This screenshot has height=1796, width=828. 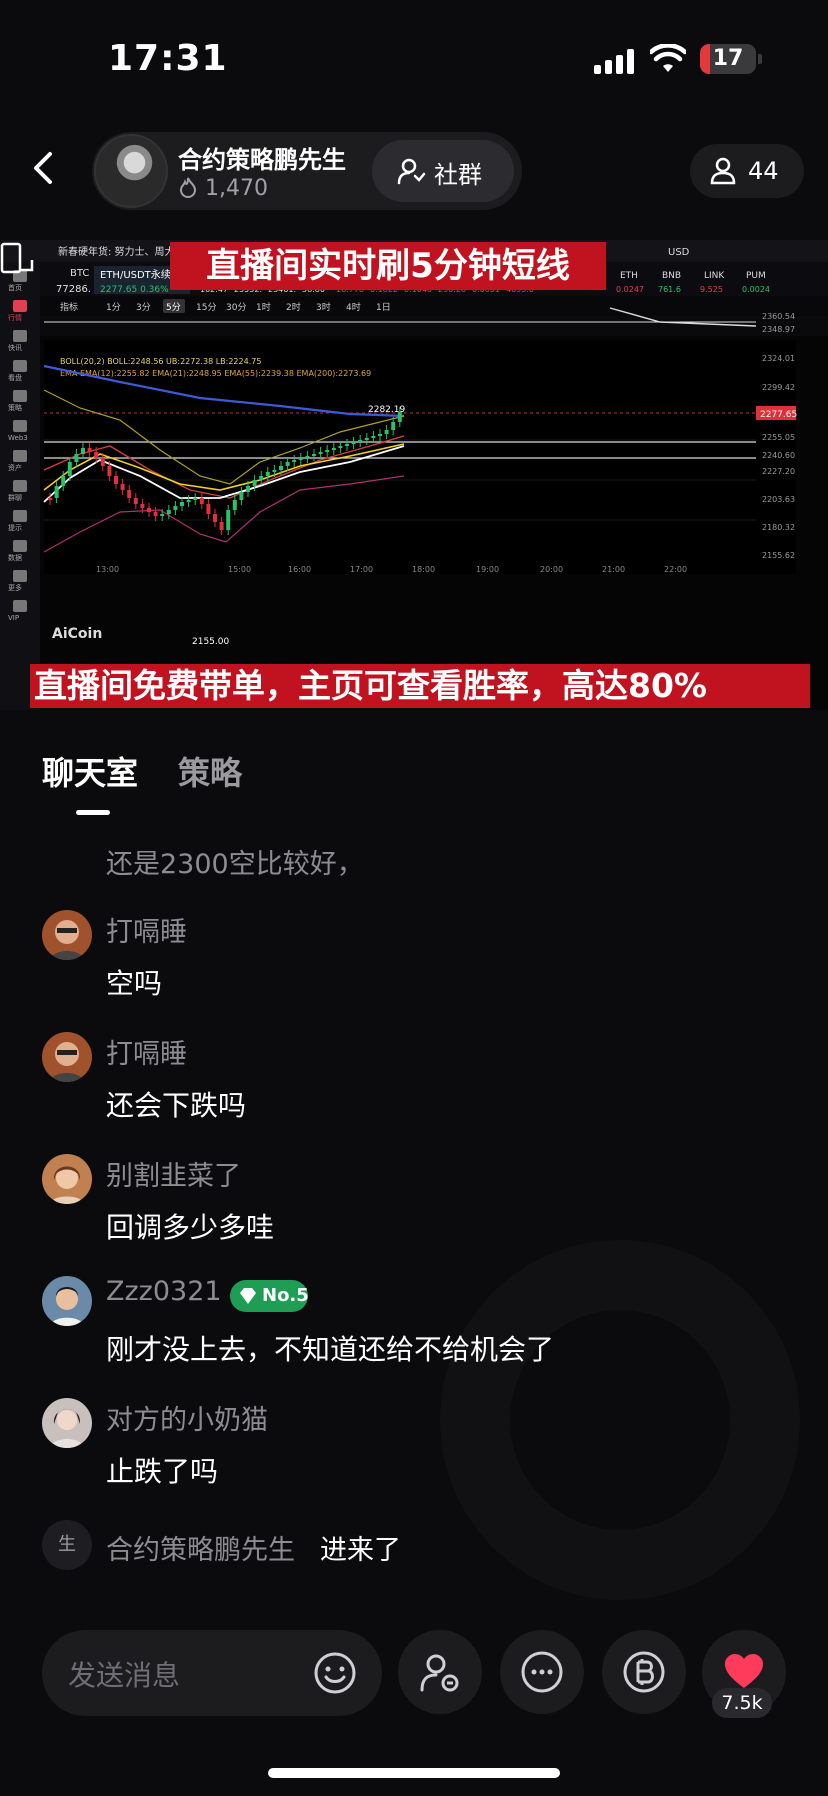 I want to click on message-text: 空吗, so click(x=134, y=983).